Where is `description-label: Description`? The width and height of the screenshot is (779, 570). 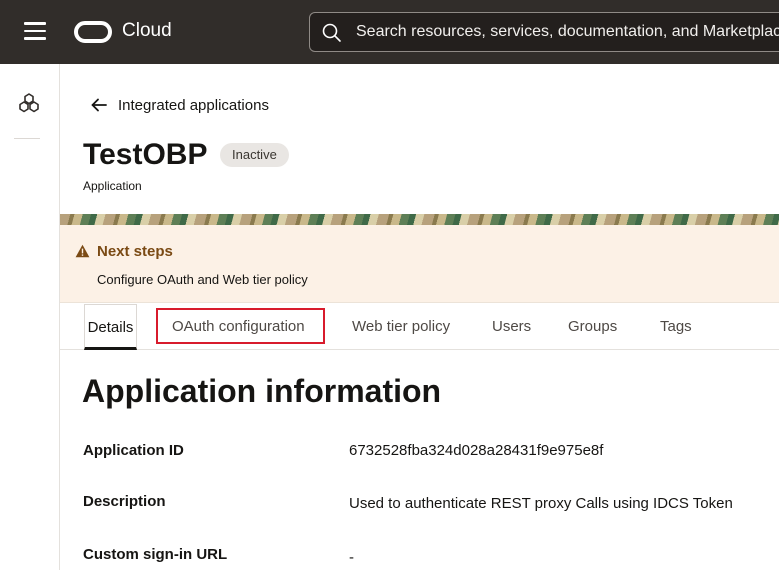
description-label: Description is located at coordinates (124, 501).